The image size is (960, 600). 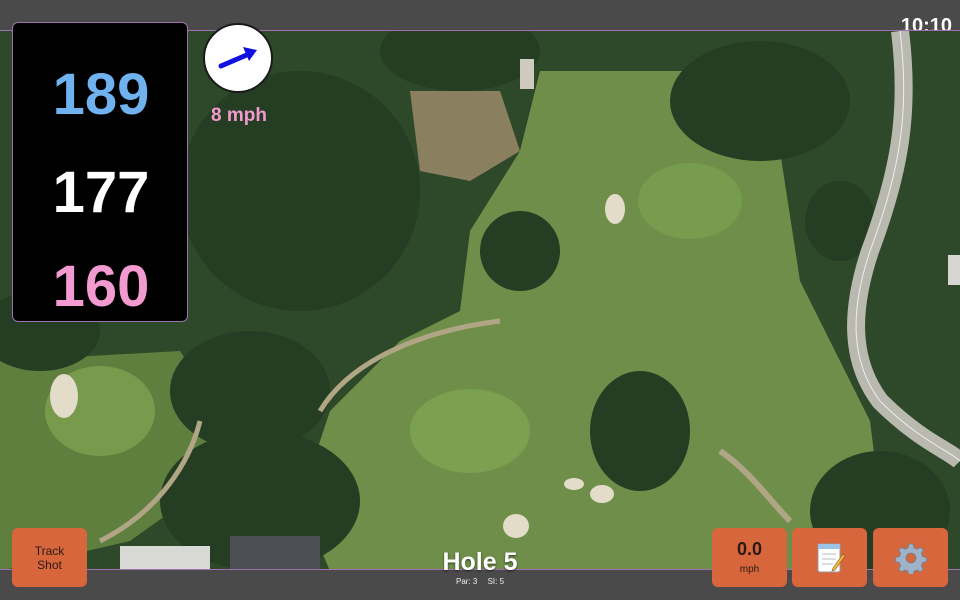 I want to click on back-distance: 189, so click(x=101, y=94).